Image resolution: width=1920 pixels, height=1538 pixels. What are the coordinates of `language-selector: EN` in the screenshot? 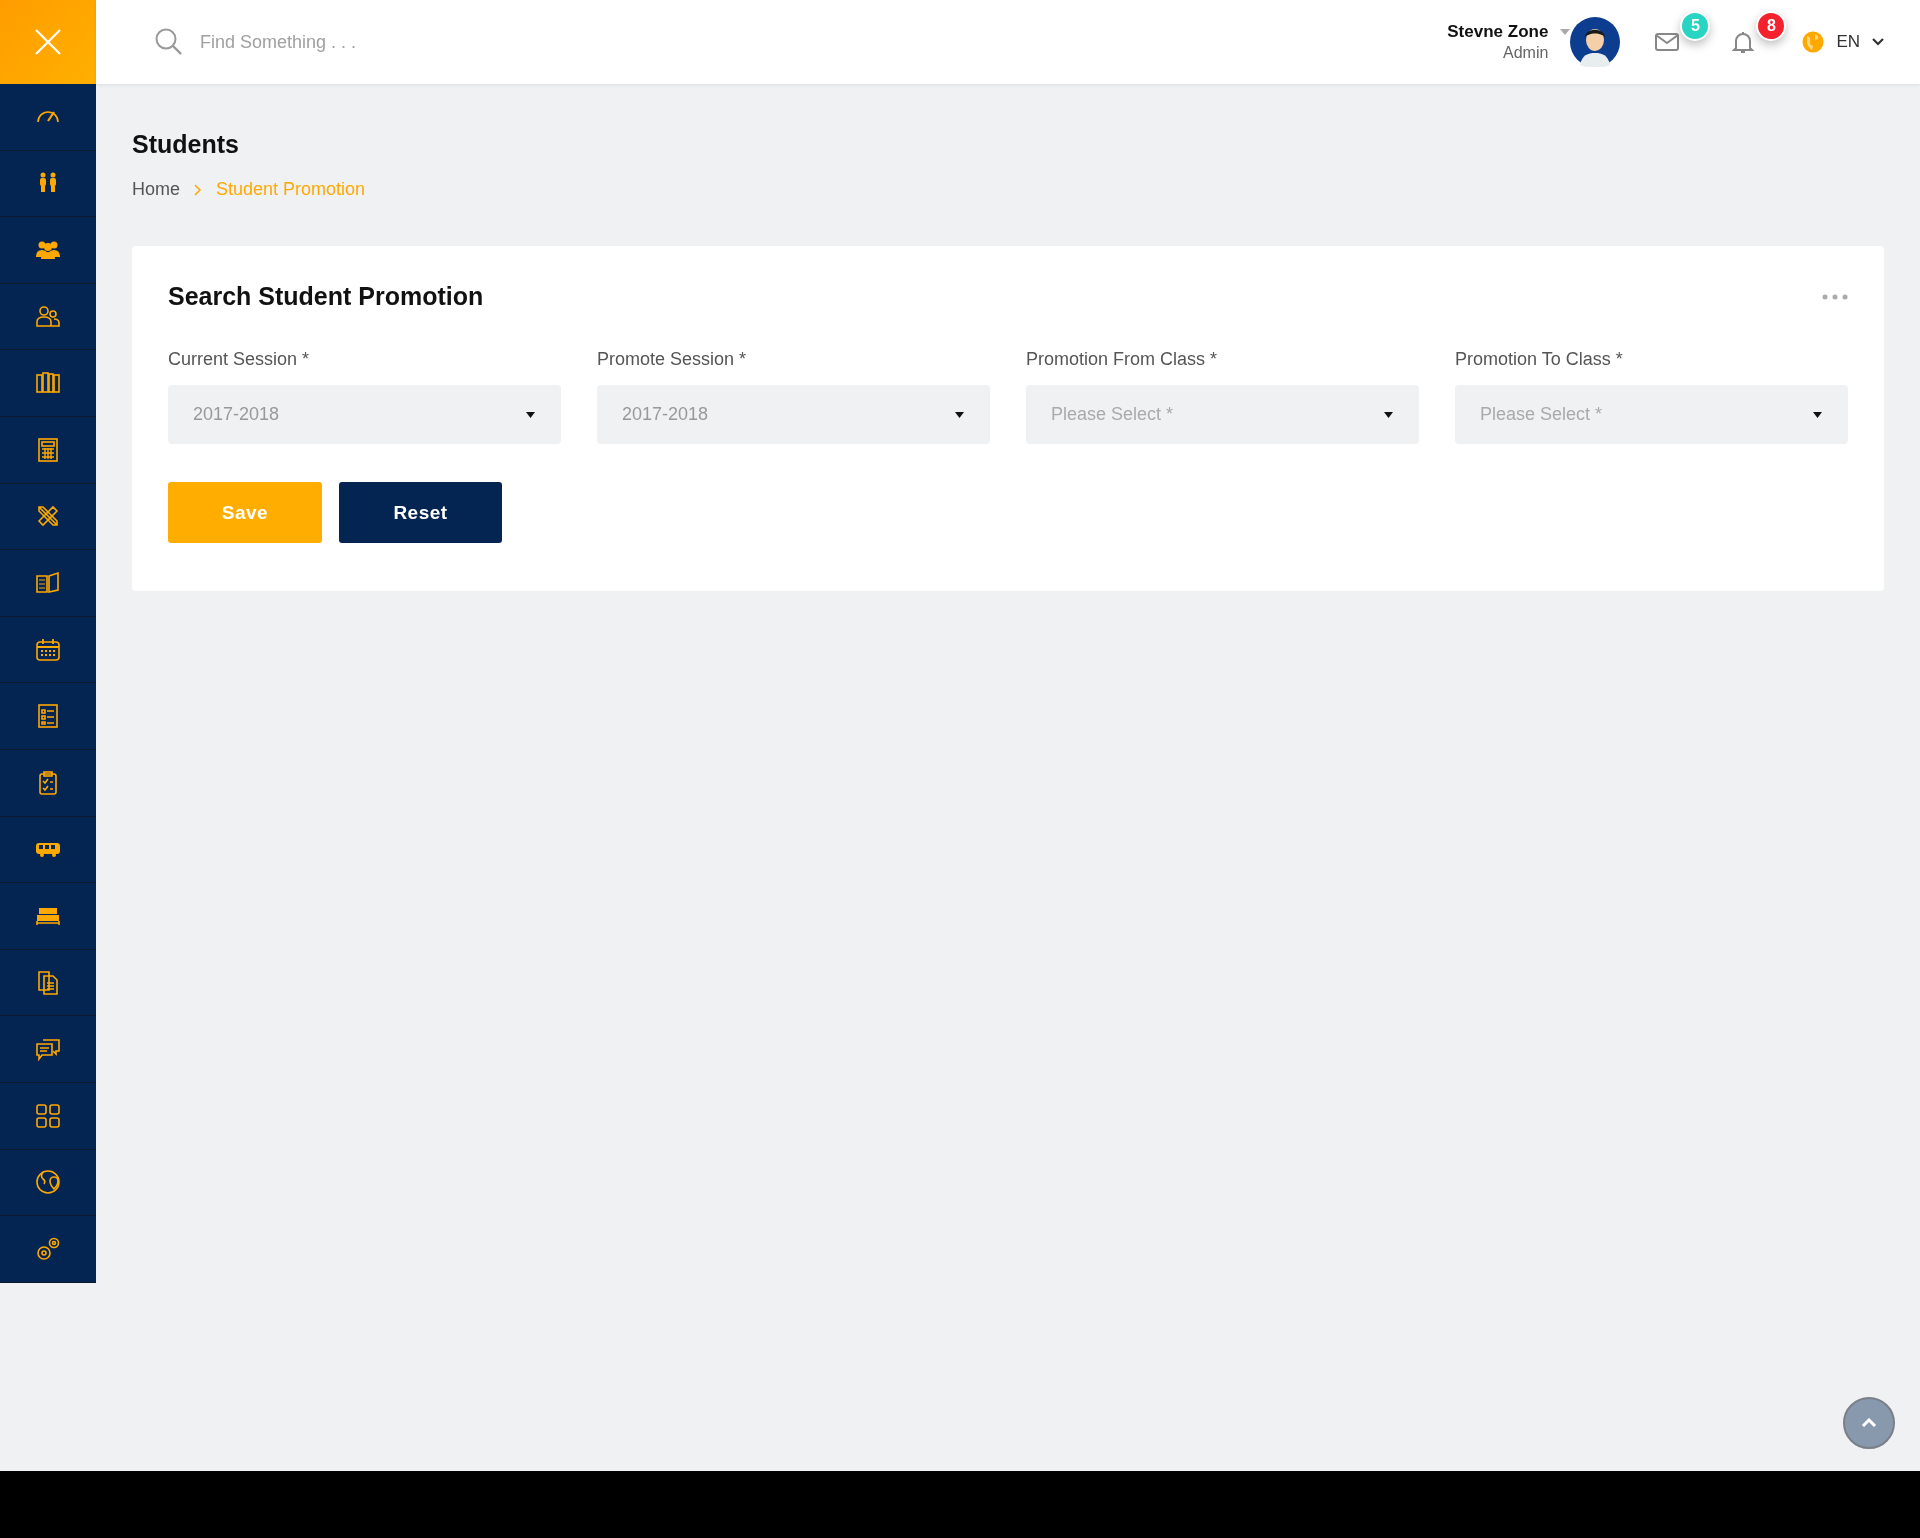 It's located at (1843, 42).